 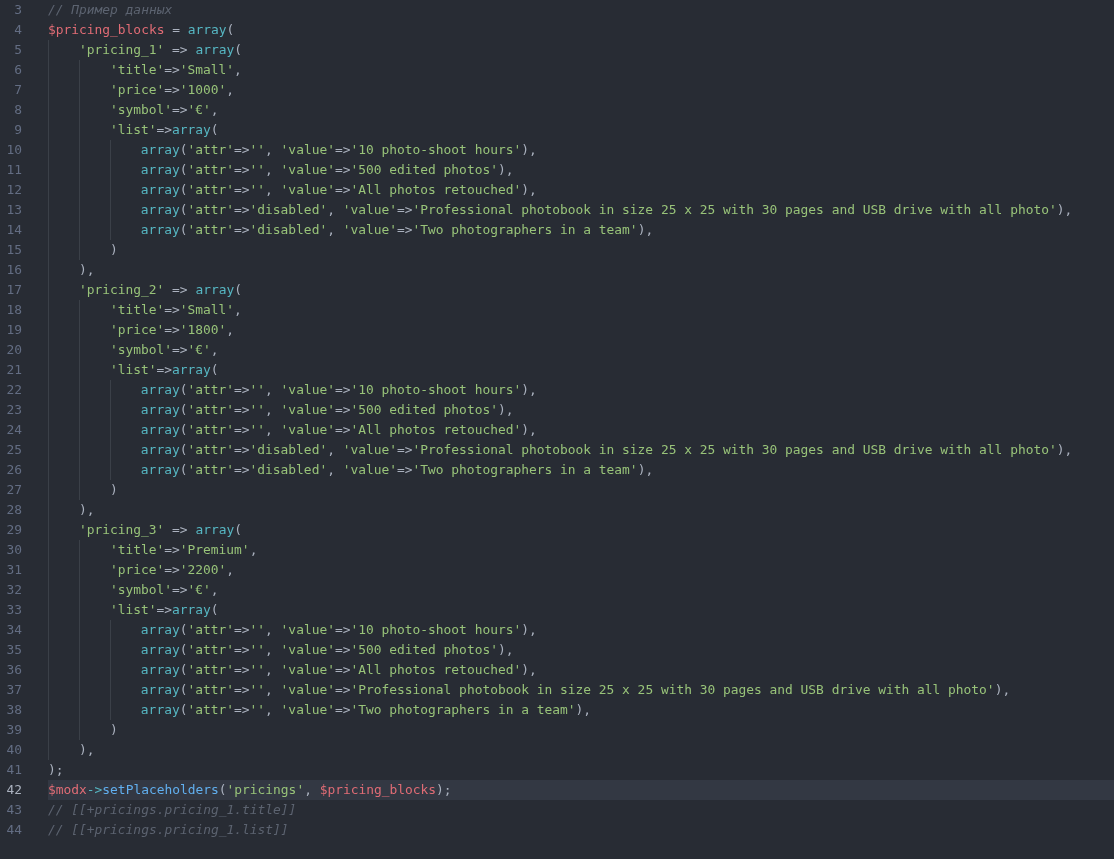 I want to click on line-number: 34, so click(x=13, y=630).